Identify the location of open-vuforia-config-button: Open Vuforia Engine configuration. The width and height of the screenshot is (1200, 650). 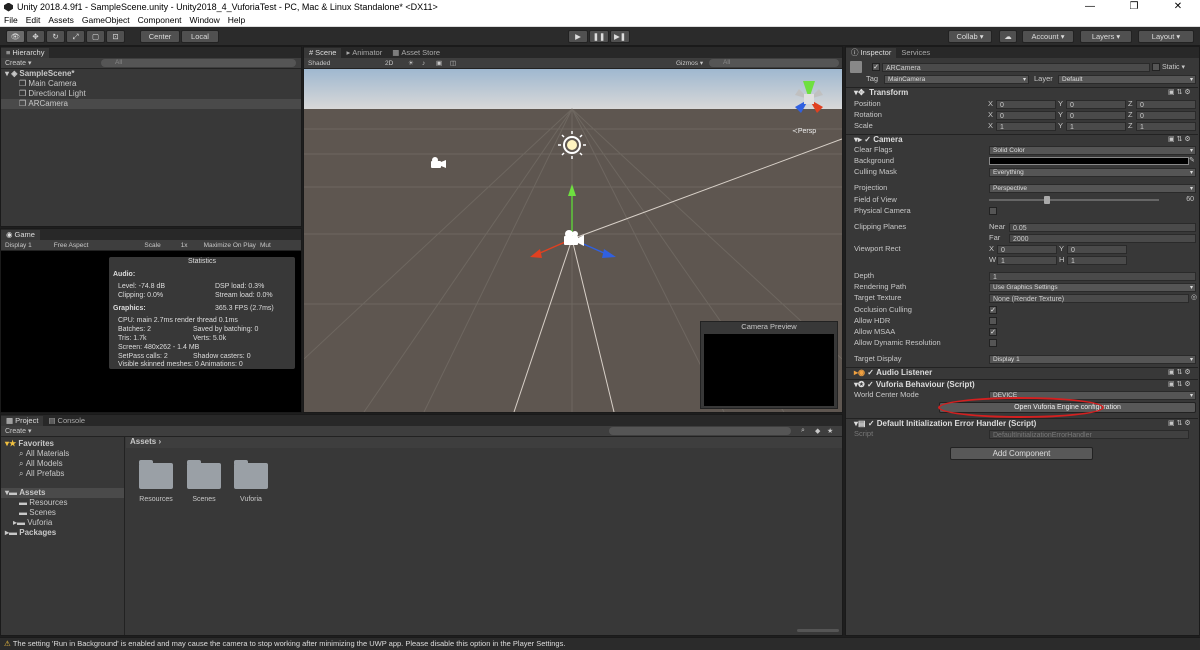
(1067, 407).